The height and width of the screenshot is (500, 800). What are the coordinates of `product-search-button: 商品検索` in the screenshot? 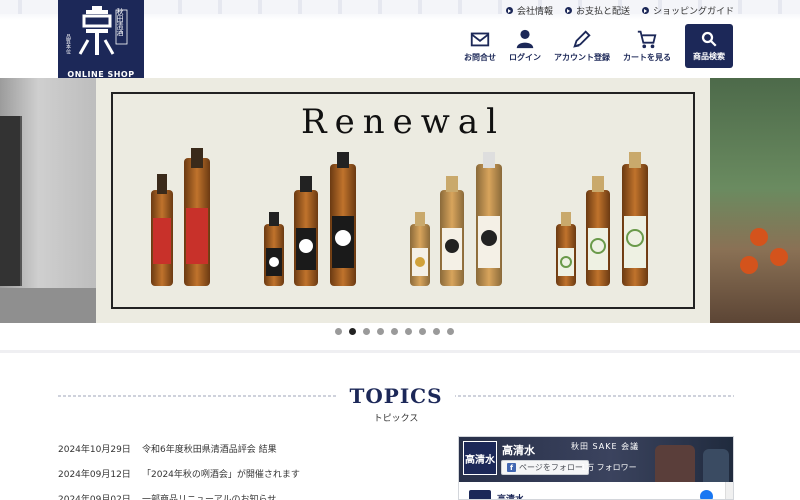 It's located at (709, 46).